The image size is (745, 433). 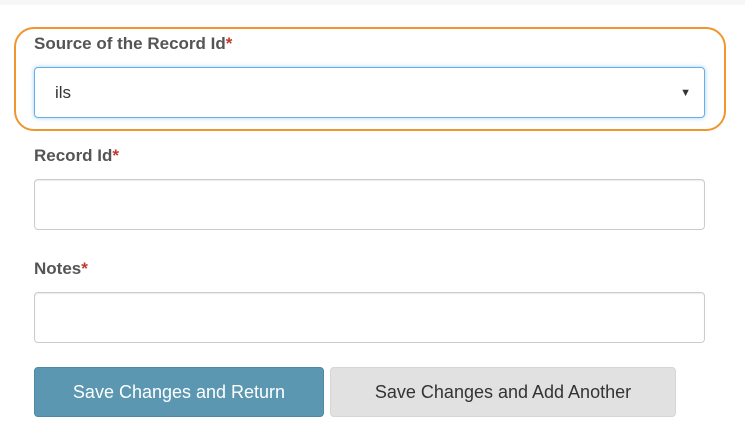 I want to click on record-id-label: Record Id*, so click(x=76, y=156).